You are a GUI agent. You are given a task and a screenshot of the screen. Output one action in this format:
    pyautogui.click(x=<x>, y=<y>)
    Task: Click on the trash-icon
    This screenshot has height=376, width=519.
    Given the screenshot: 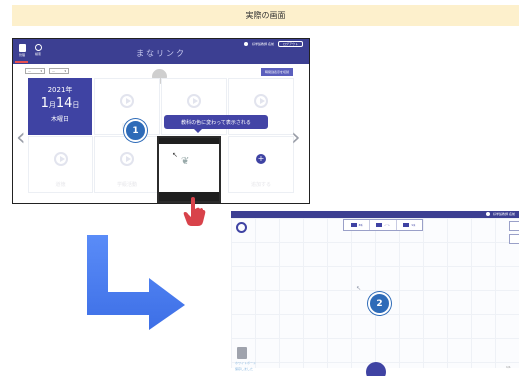 What is the action you would take?
    pyautogui.click(x=242, y=353)
    